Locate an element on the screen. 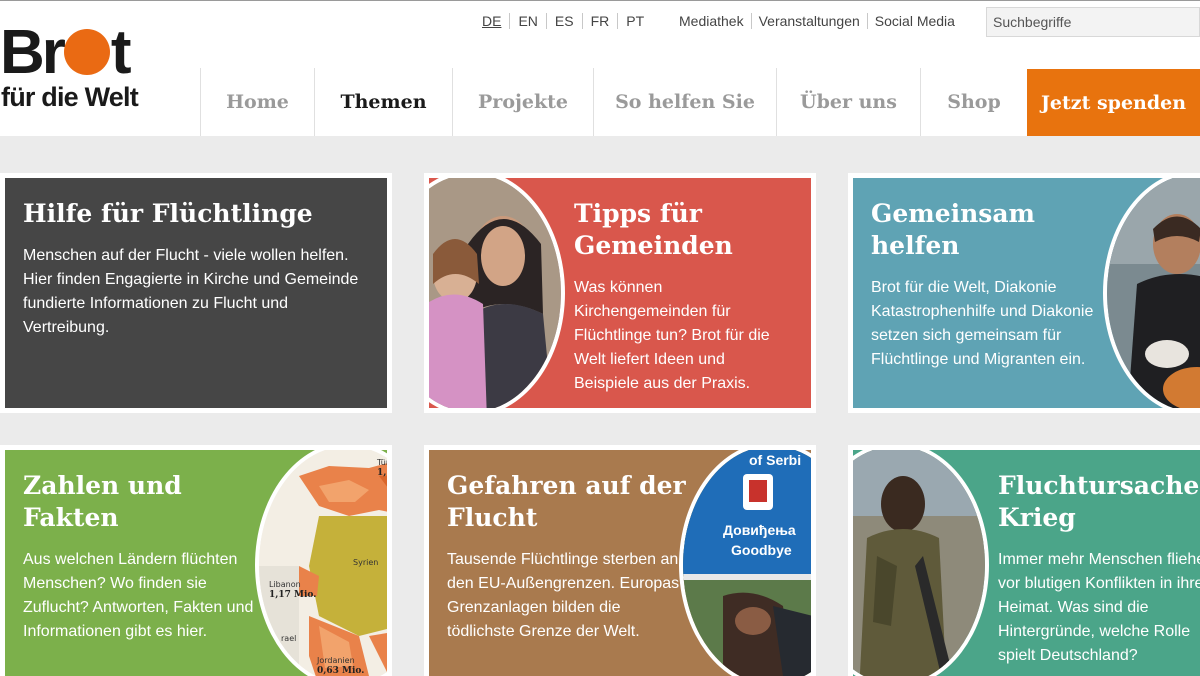 This screenshot has height=676, width=1200. tile-title: Gemeinsam helfen is located at coordinates (953, 229).